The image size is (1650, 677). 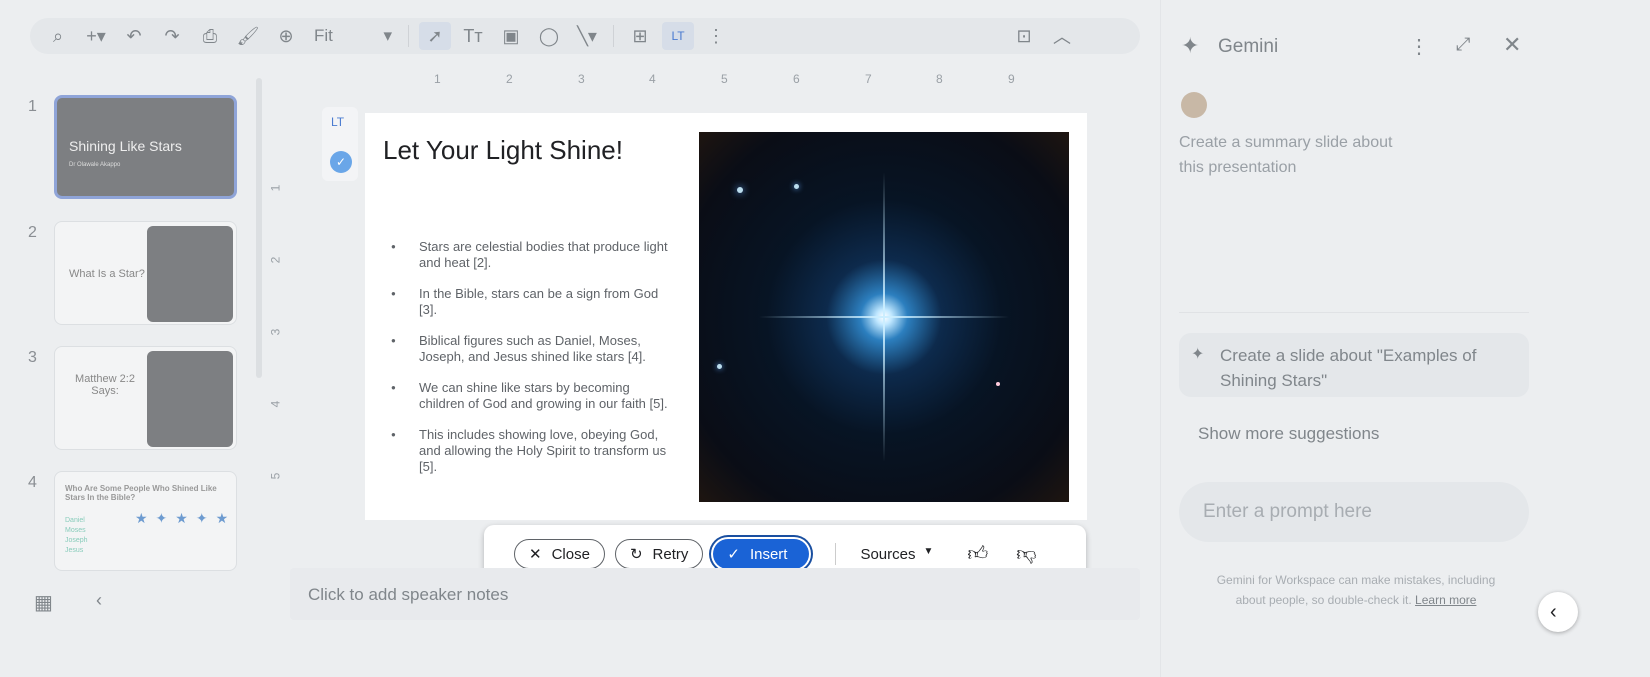 What do you see at coordinates (248, 36) in the screenshot?
I see `paint-format-icon: 🖌` at bounding box center [248, 36].